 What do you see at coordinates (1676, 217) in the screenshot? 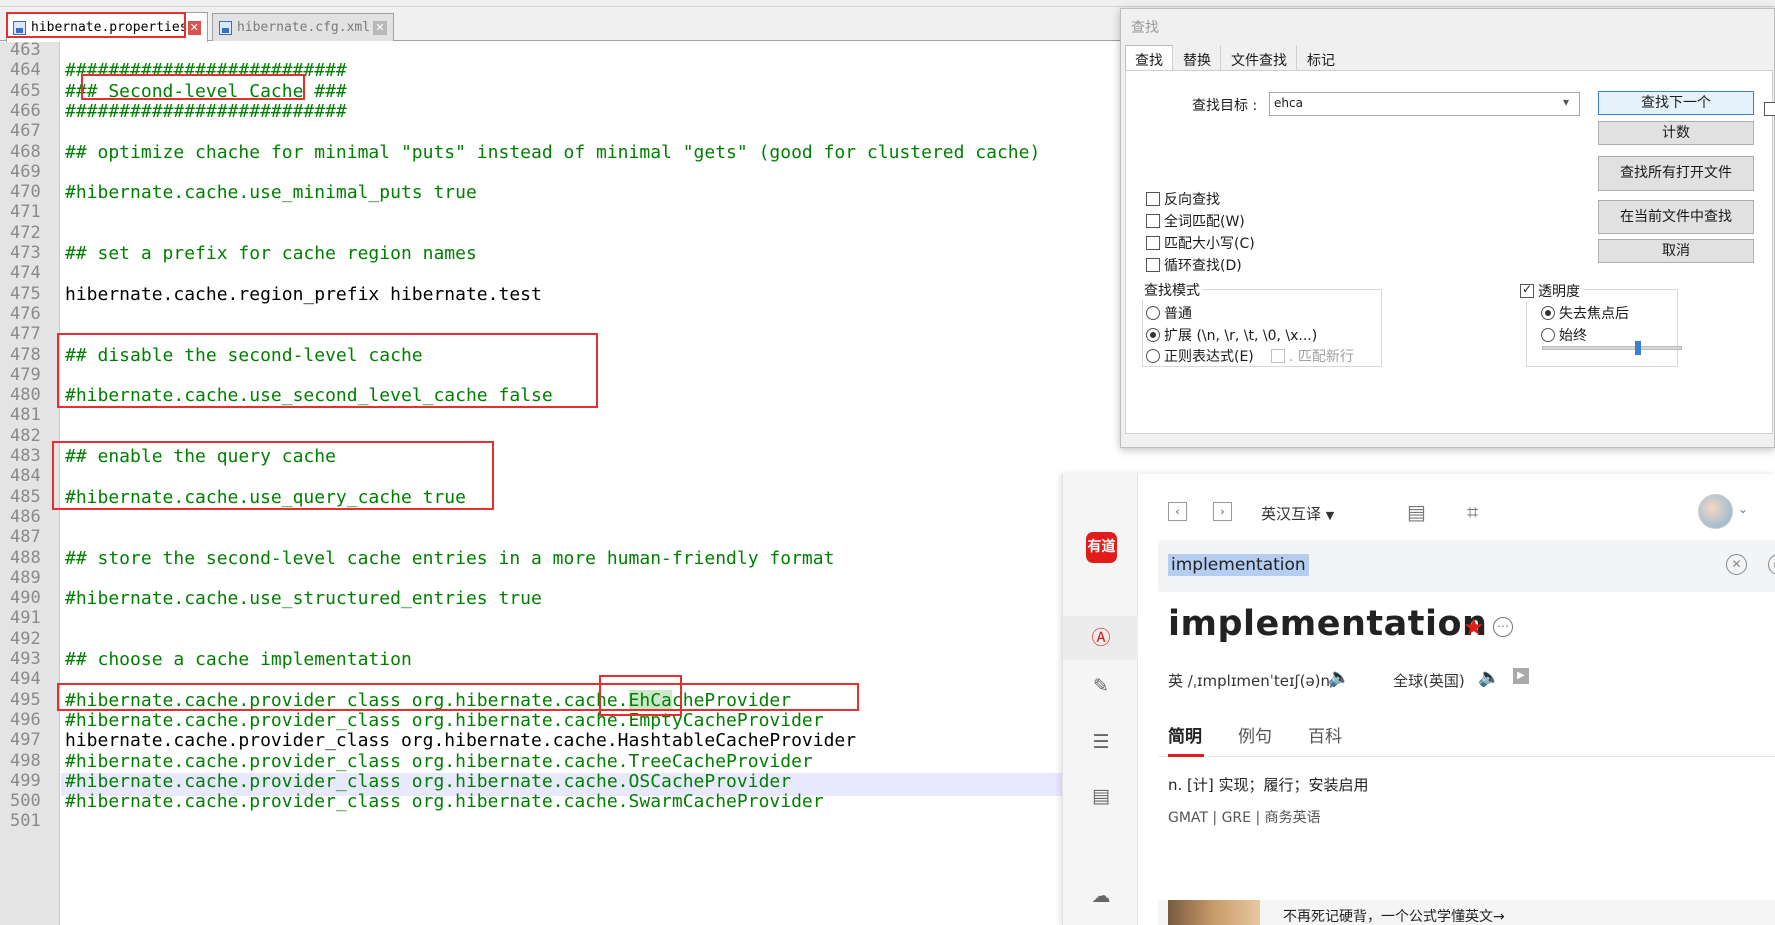
I see `find-in-current-file-button: 在当前文件中查找` at bounding box center [1676, 217].